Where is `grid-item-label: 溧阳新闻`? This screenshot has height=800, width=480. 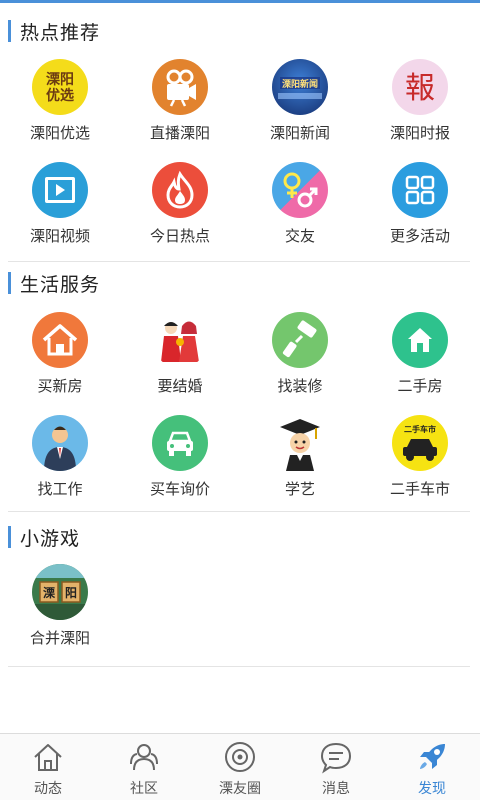
grid-item-label: 溧阳新闻 is located at coordinates (299, 133).